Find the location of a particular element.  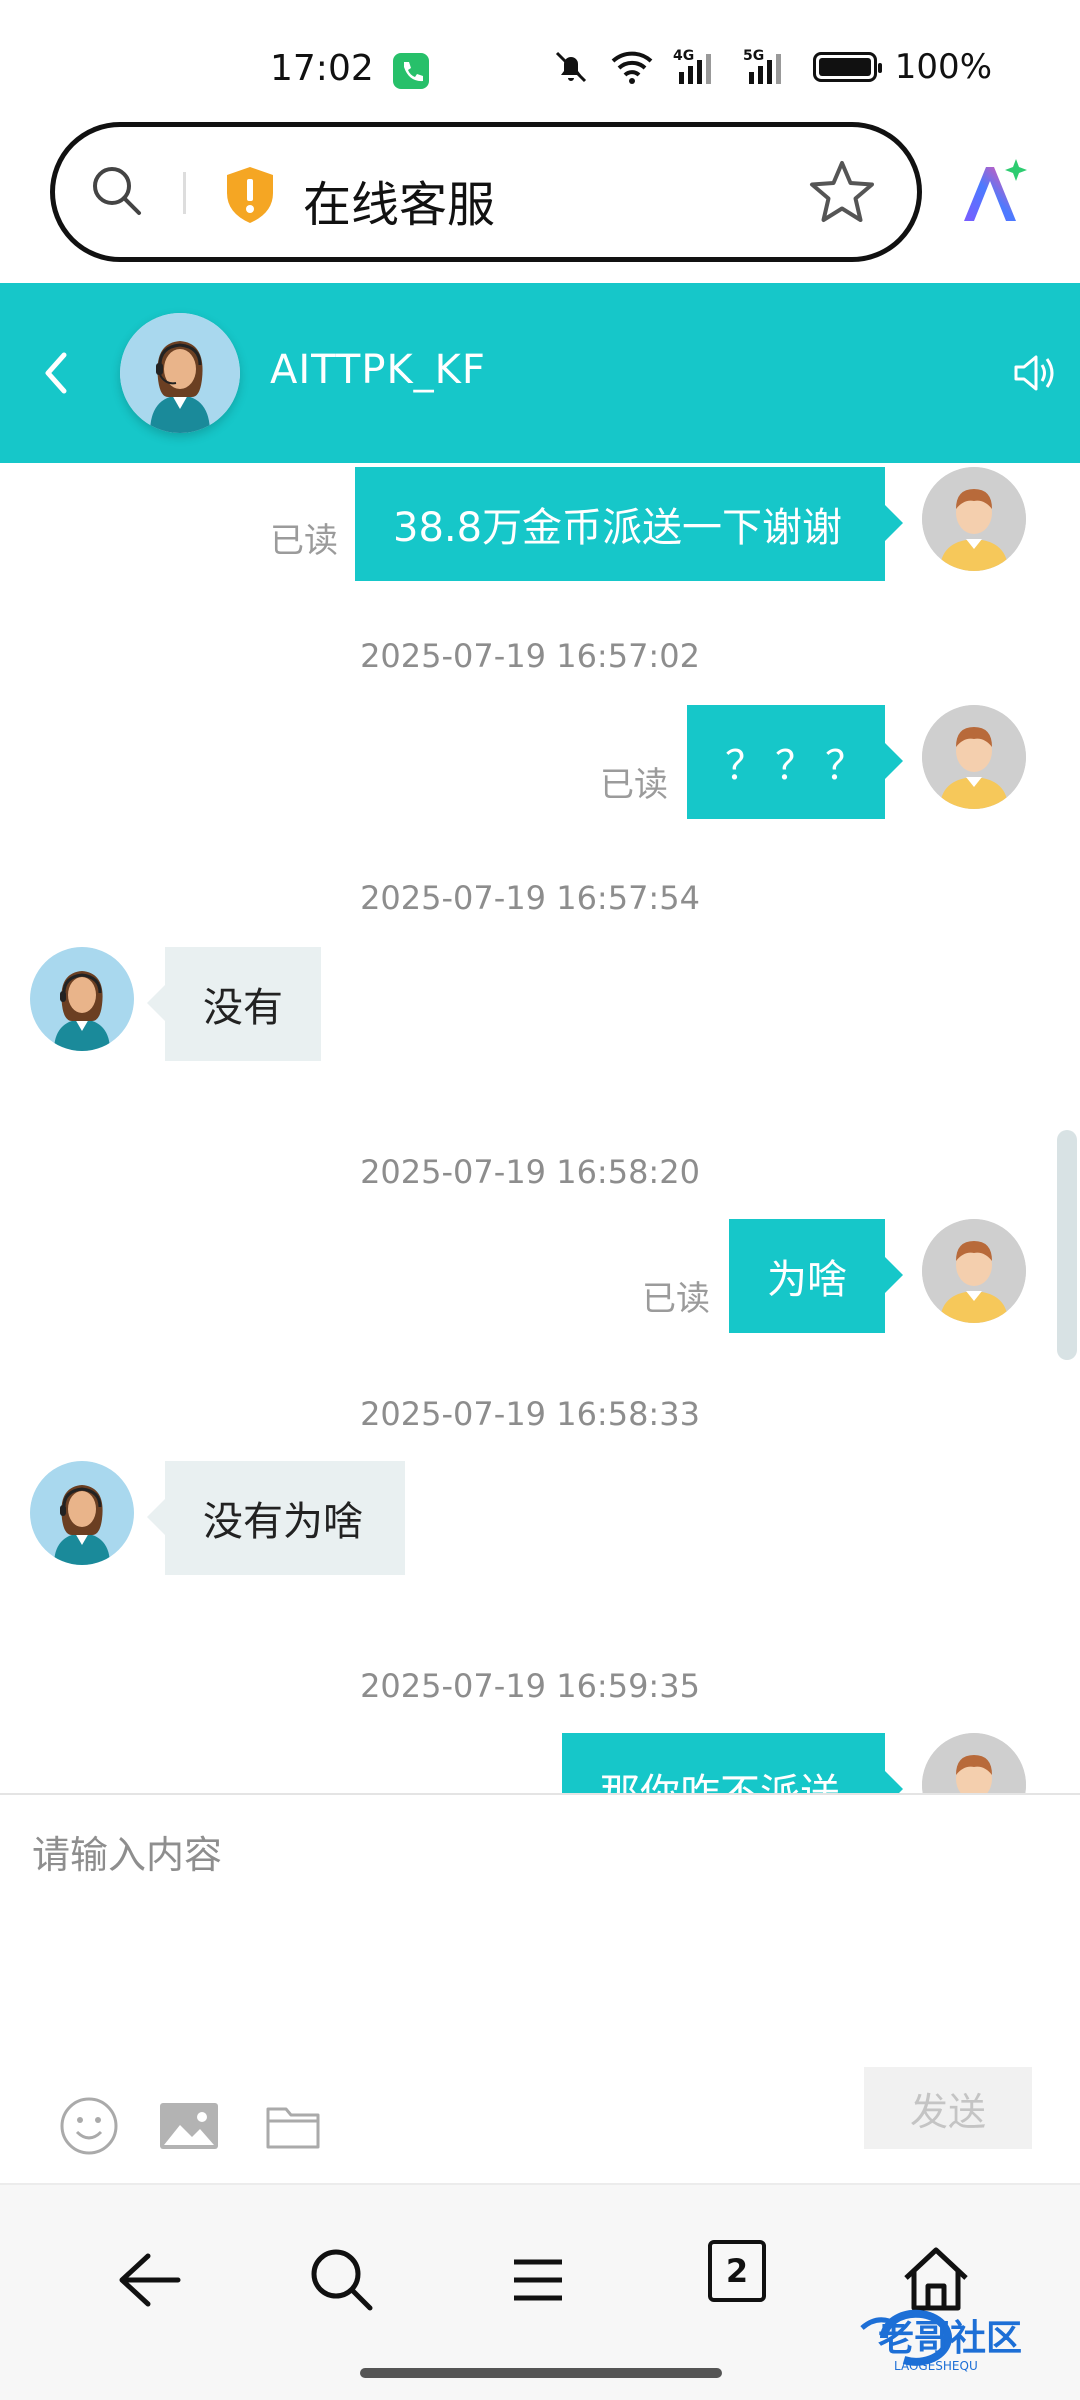

outgoing-message-bubble: 38.8万金币派送一下谢谢 is located at coordinates (629, 524).